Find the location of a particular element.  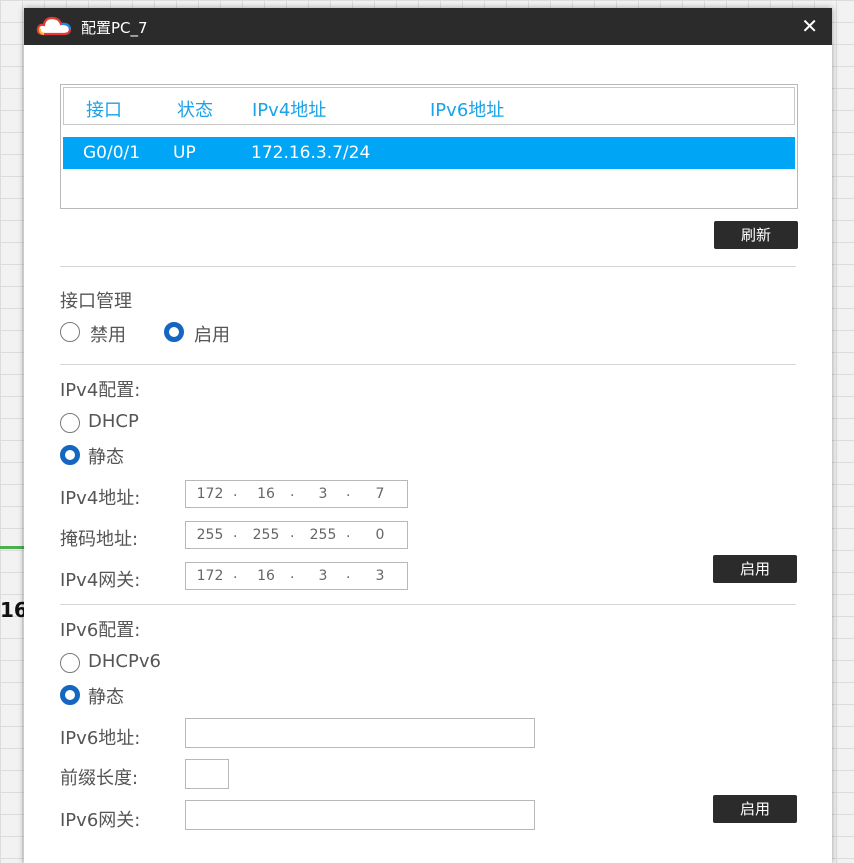

table-row: G0/0/1 UP 172.16.3.7/24 is located at coordinates (429, 153).